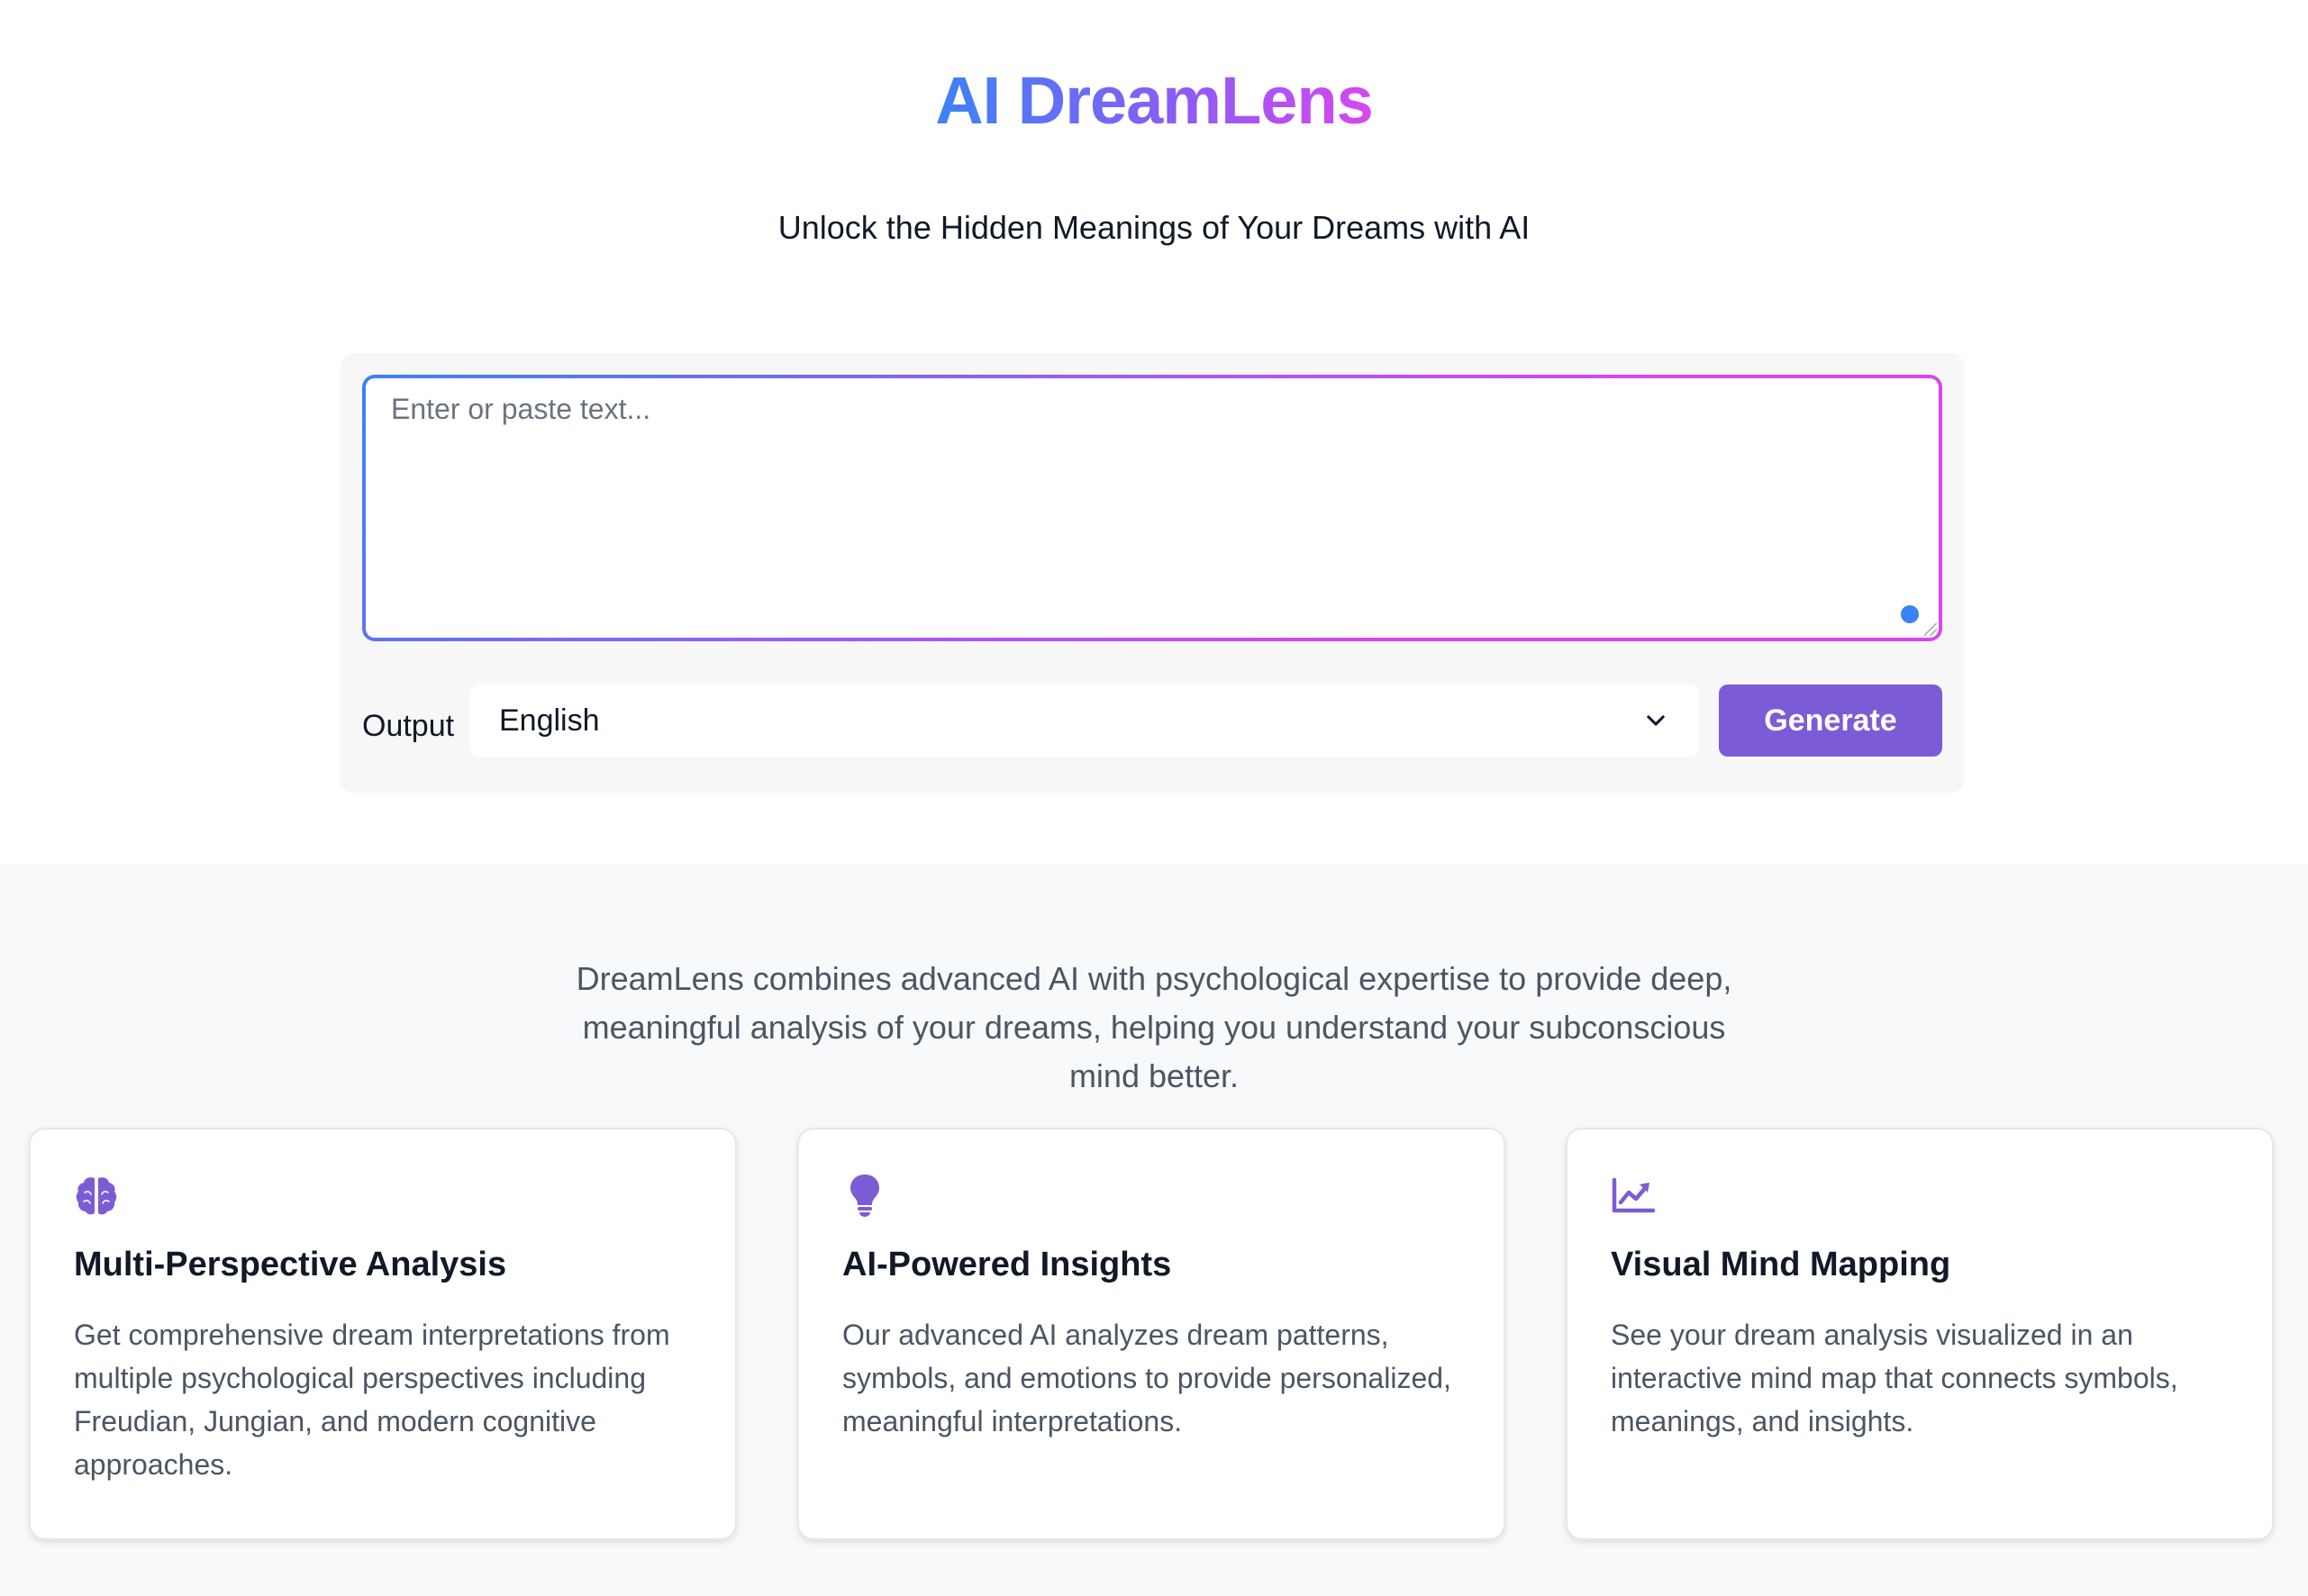  Describe the element at coordinates (1656, 720) in the screenshot. I see `chevron-down-icon` at that location.